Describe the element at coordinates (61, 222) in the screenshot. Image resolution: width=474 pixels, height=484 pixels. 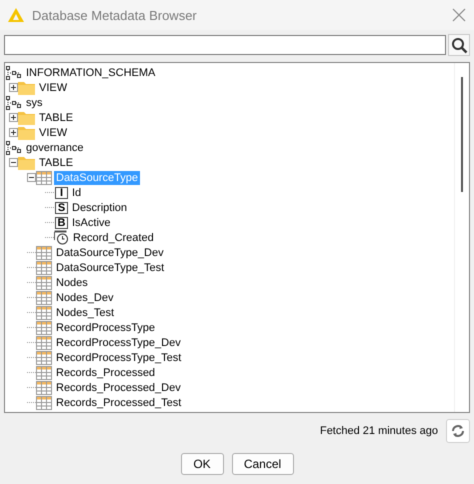
I see `column-type-badge: B` at that location.